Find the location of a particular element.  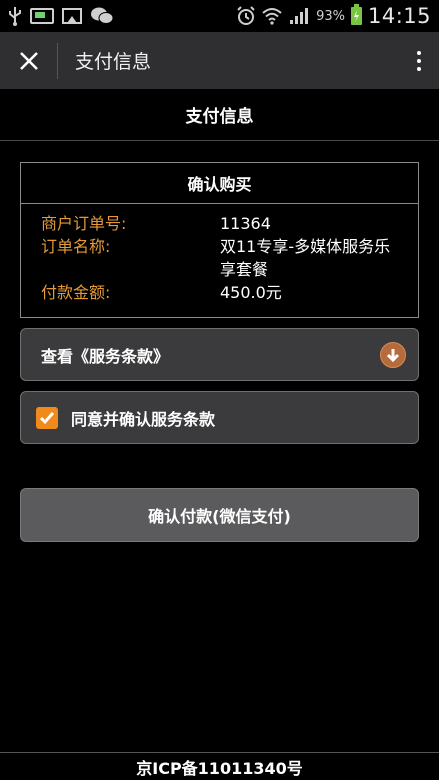

view-terms-button: 查看《服务条款》 is located at coordinates (219, 354).